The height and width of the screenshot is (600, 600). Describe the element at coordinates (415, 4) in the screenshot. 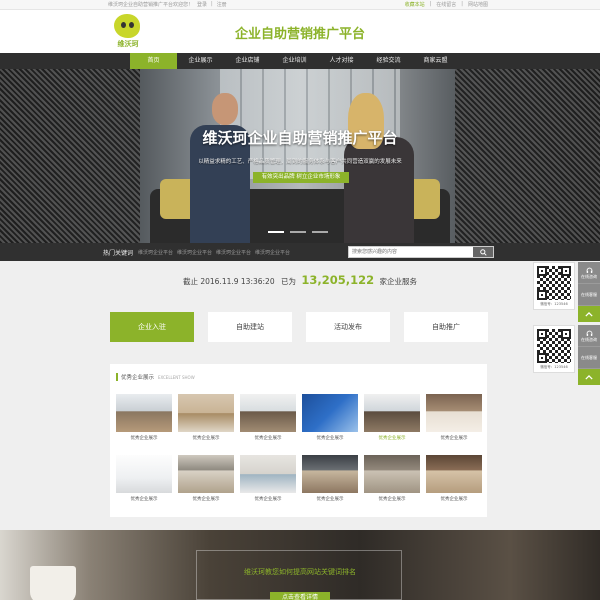

I see `bookmark-link: 收藏本站` at that location.